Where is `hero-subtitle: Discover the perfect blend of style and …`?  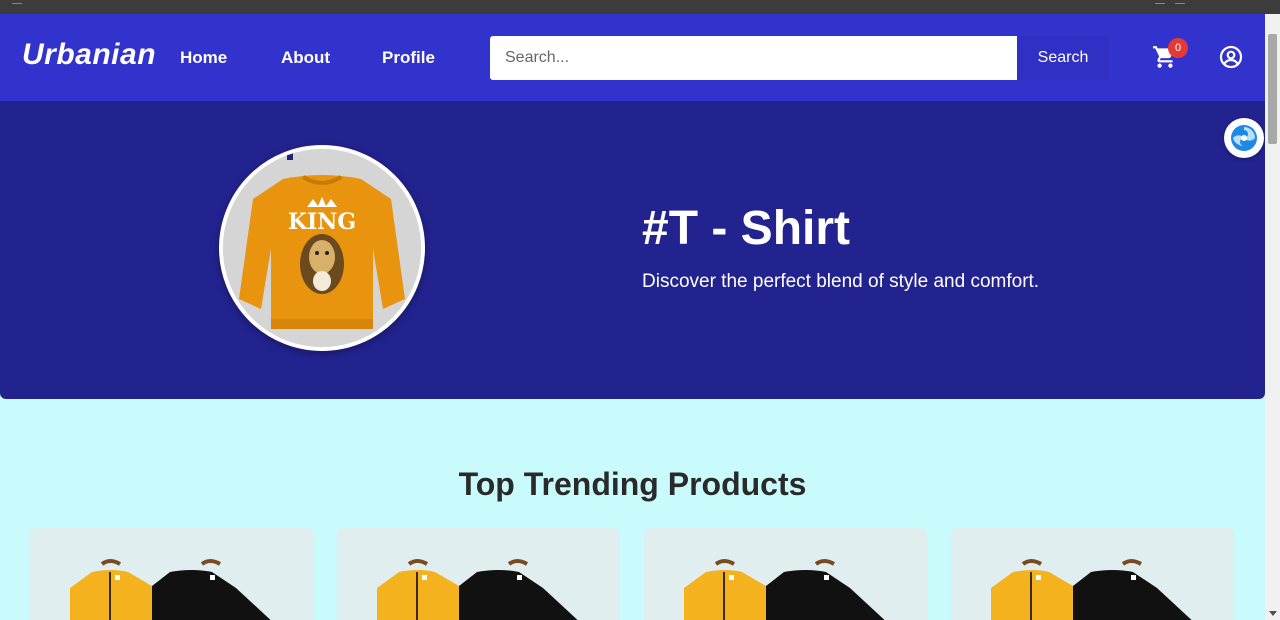
hero-subtitle: Discover the perfect blend of style and … is located at coordinates (841, 281).